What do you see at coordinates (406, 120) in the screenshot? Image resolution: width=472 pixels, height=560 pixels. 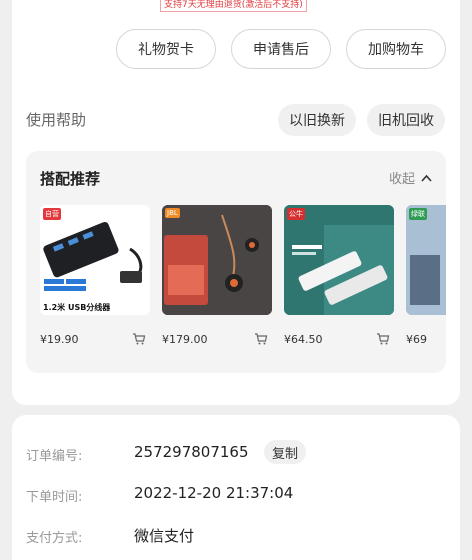 I see `recycle-button: 旧机回收` at bounding box center [406, 120].